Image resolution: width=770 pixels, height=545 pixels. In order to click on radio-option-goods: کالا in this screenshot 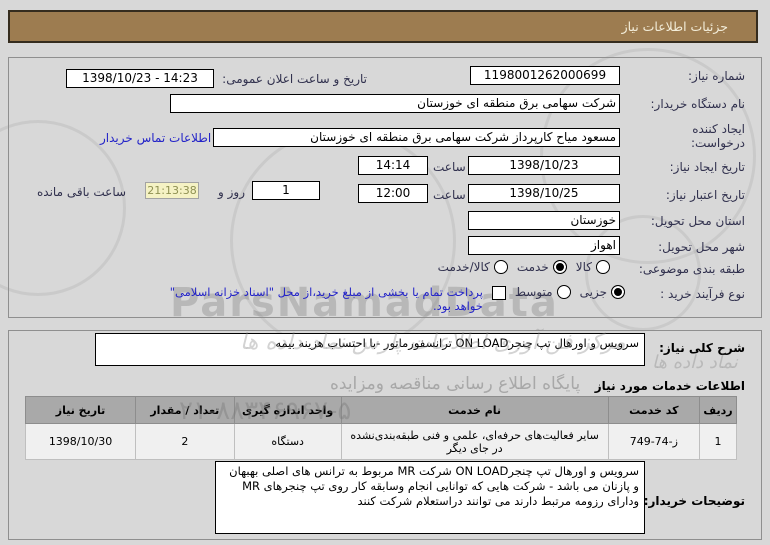, I will do `click(593, 267)`.